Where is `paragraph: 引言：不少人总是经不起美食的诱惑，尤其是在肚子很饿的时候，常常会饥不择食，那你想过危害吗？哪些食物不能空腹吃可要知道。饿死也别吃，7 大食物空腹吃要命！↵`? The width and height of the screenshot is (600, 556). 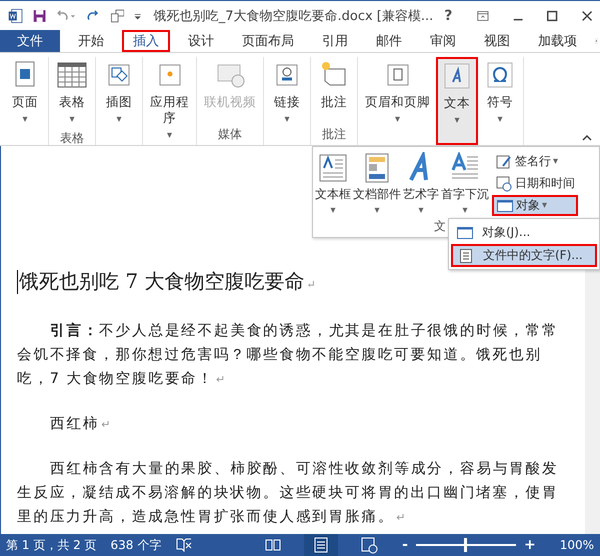 paragraph: 引言：不少人总是经不起美食的诱惑，尤其是在肚子很饿的时候，常常会饥不择食，那你想过危害吗？哪些食物不能空腹吃可要知道。饿死也别吃，7 大食物空腹吃要命！↵ is located at coordinates (287, 355).